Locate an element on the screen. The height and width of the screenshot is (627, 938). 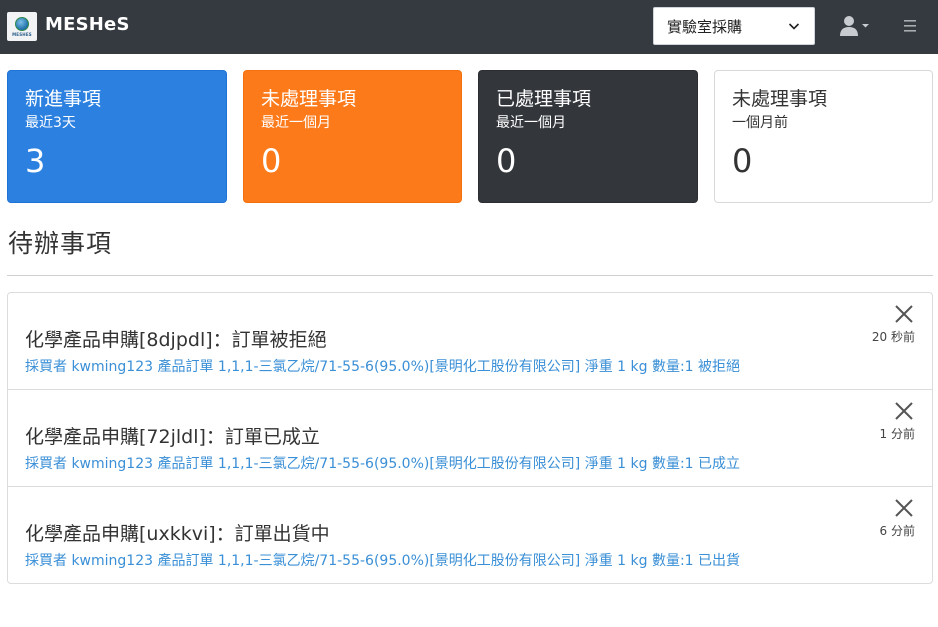
role-select: 實驗室採購 is located at coordinates (734, 26).